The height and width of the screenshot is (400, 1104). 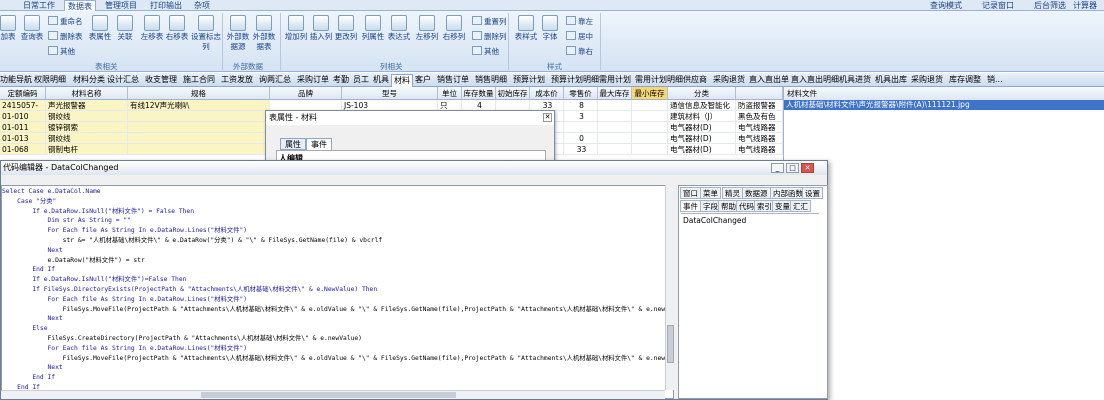 I want to click on helper-tab: 汇汇, so click(x=800, y=206).